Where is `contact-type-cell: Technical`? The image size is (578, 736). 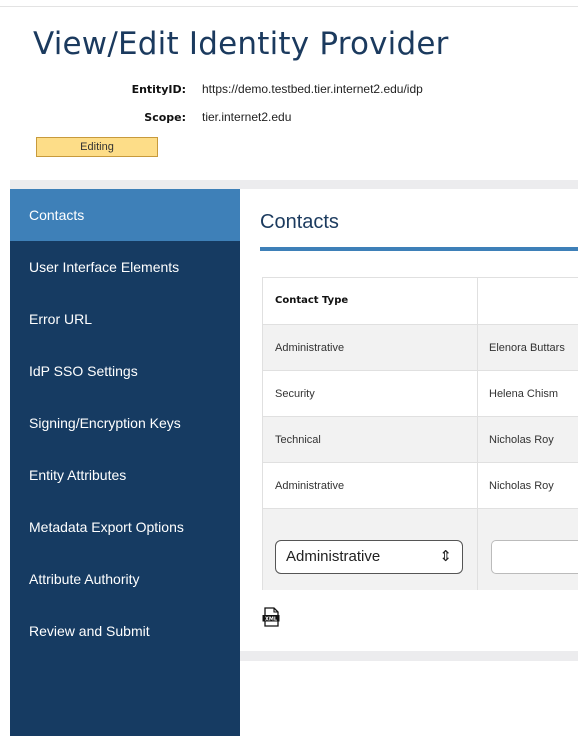 contact-type-cell: Technical is located at coordinates (298, 440).